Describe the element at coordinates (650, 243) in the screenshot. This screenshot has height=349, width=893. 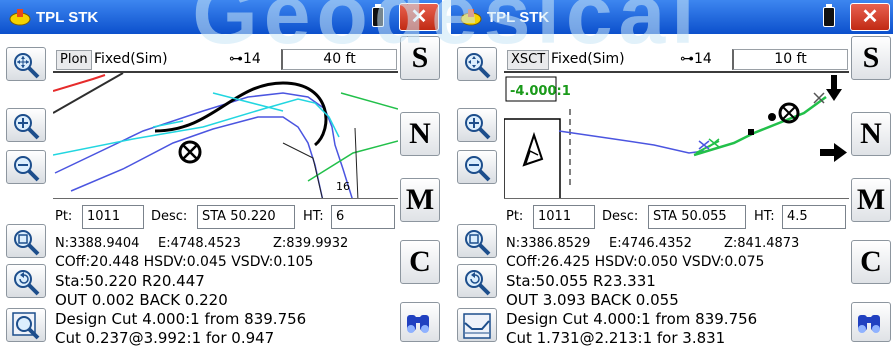
I see `easting: E:4746.4352` at that location.